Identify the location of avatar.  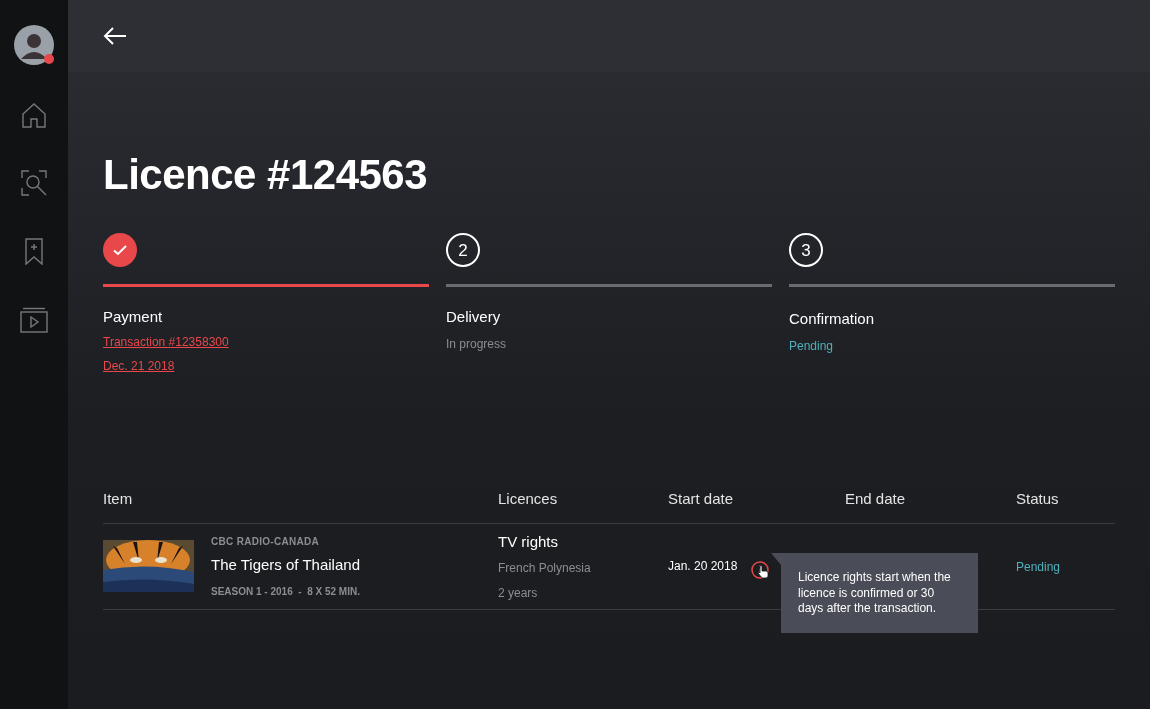
(34, 45).